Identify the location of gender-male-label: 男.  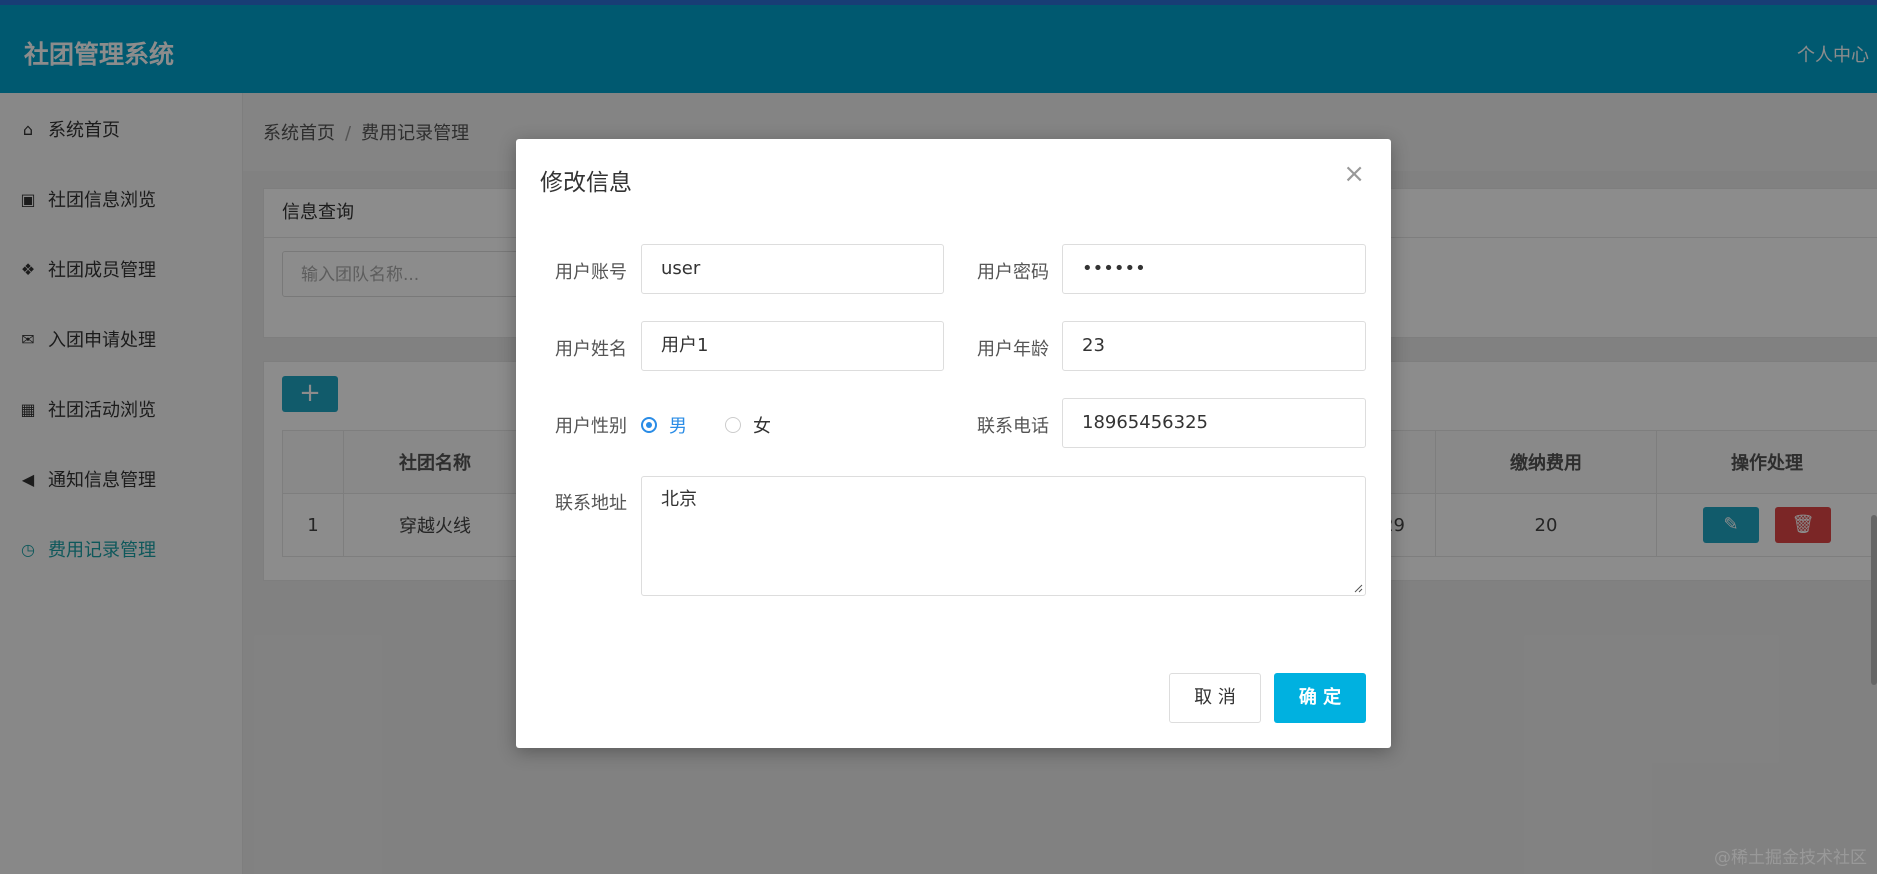
(678, 426).